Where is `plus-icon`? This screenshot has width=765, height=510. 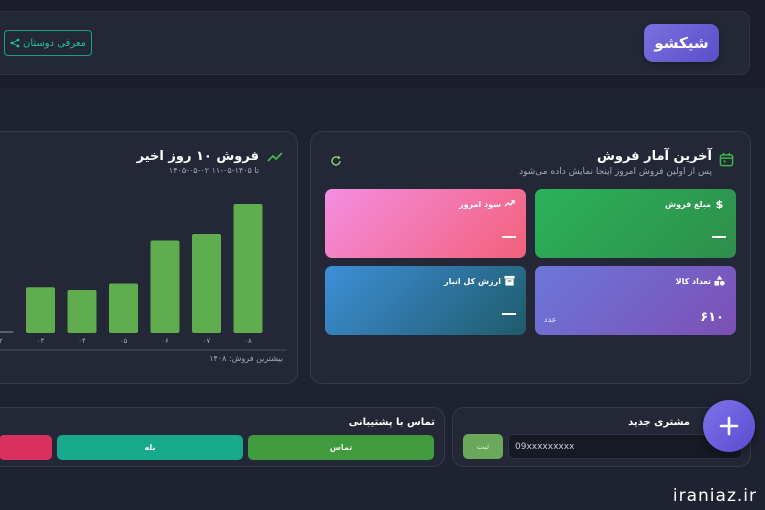 plus-icon is located at coordinates (729, 426).